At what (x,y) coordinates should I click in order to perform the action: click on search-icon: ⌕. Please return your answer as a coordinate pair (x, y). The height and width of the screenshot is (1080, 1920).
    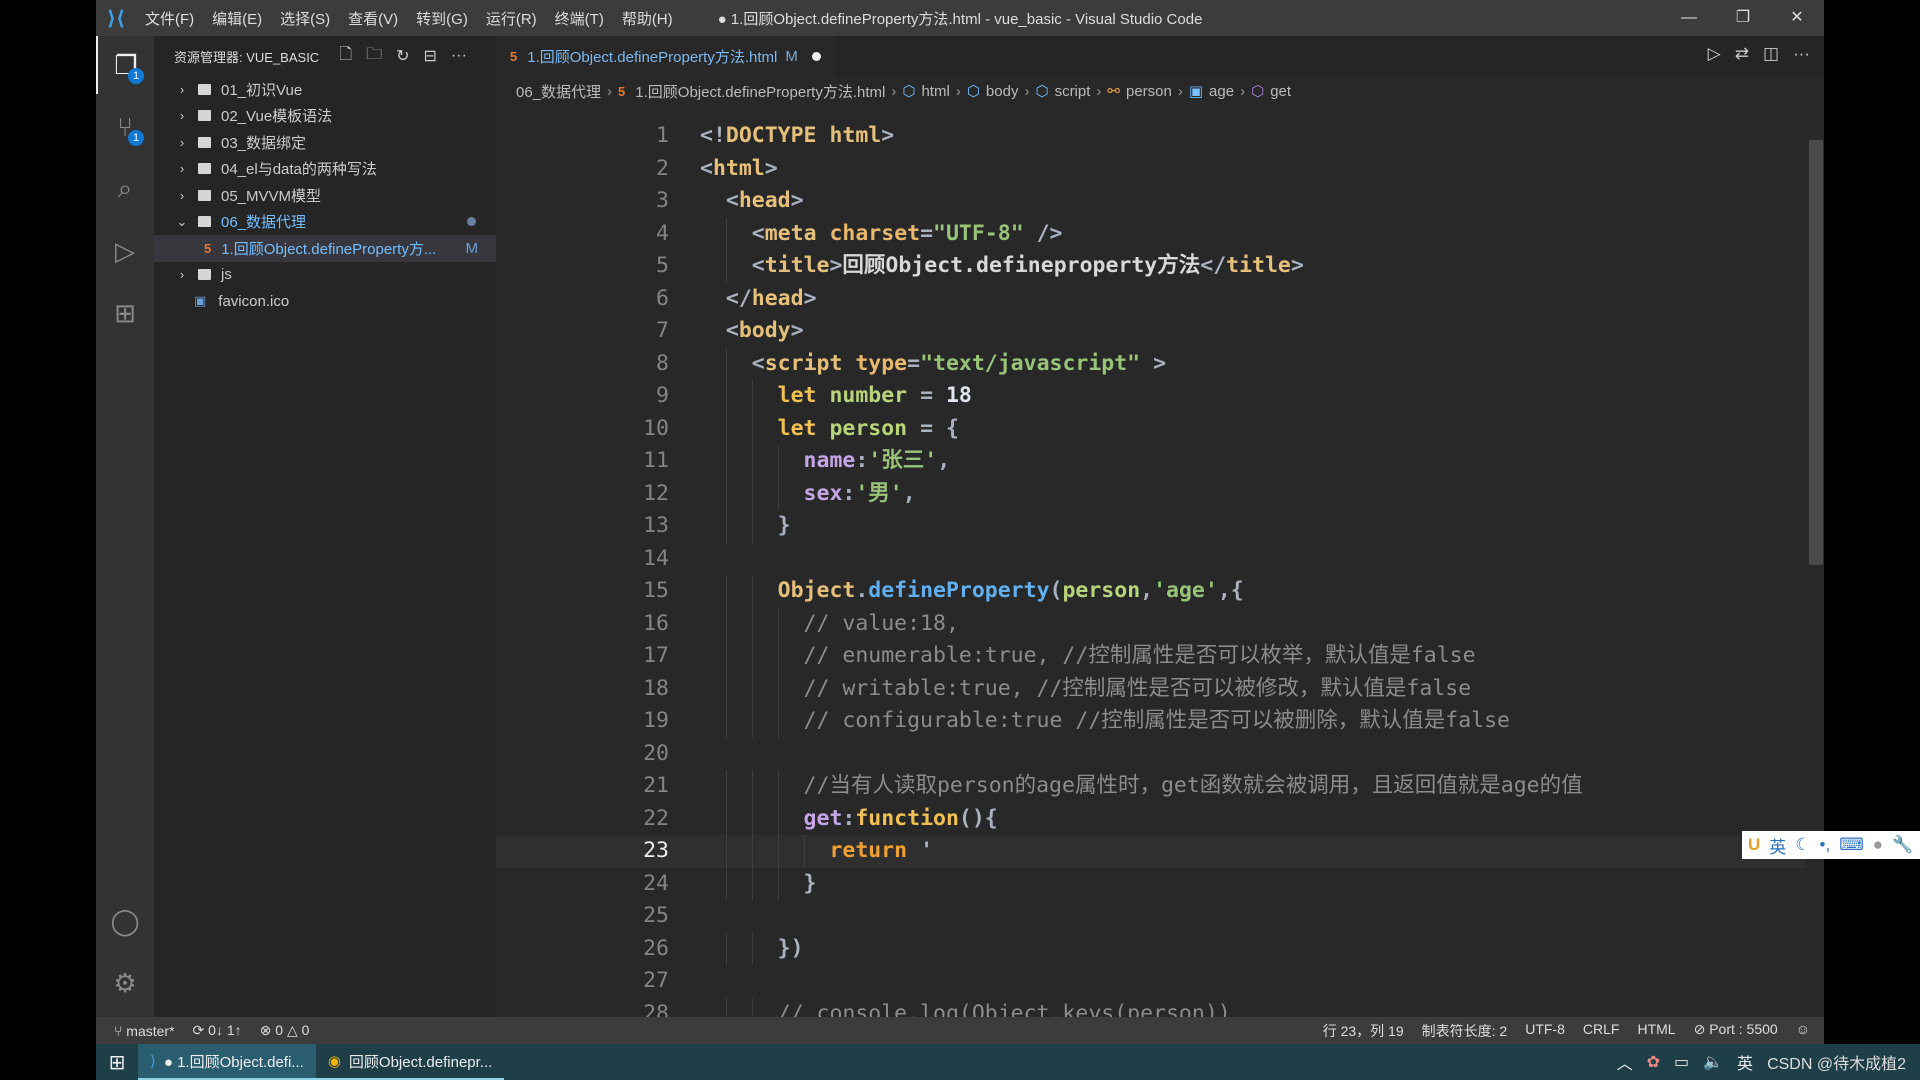
    Looking at the image, I should click on (125, 189).